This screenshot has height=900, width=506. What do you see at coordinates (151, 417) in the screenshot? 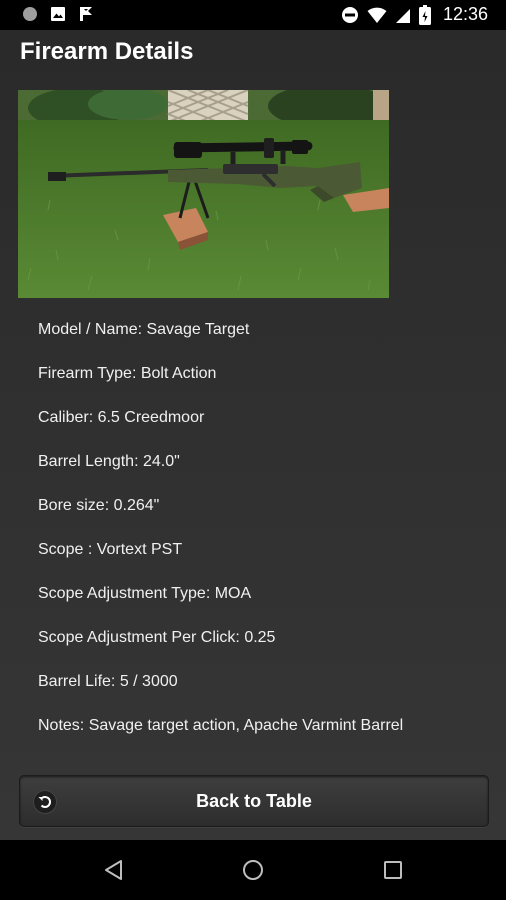
I see `detail-value: 6.5 Creedmoor` at bounding box center [151, 417].